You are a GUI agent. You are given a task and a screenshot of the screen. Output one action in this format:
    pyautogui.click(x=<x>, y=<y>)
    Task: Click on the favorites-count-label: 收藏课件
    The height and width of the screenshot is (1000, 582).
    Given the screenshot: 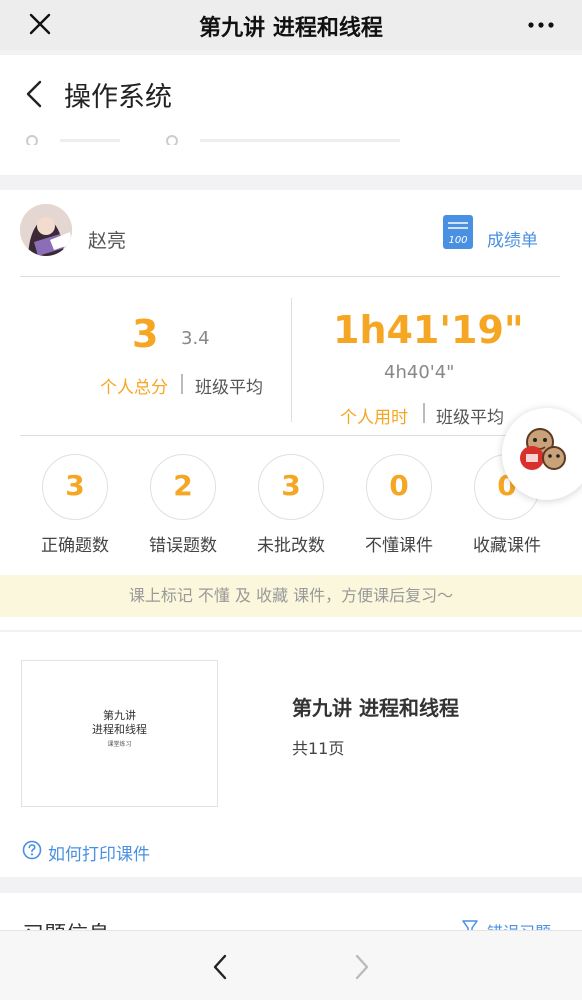 What is the action you would take?
    pyautogui.click(x=507, y=546)
    